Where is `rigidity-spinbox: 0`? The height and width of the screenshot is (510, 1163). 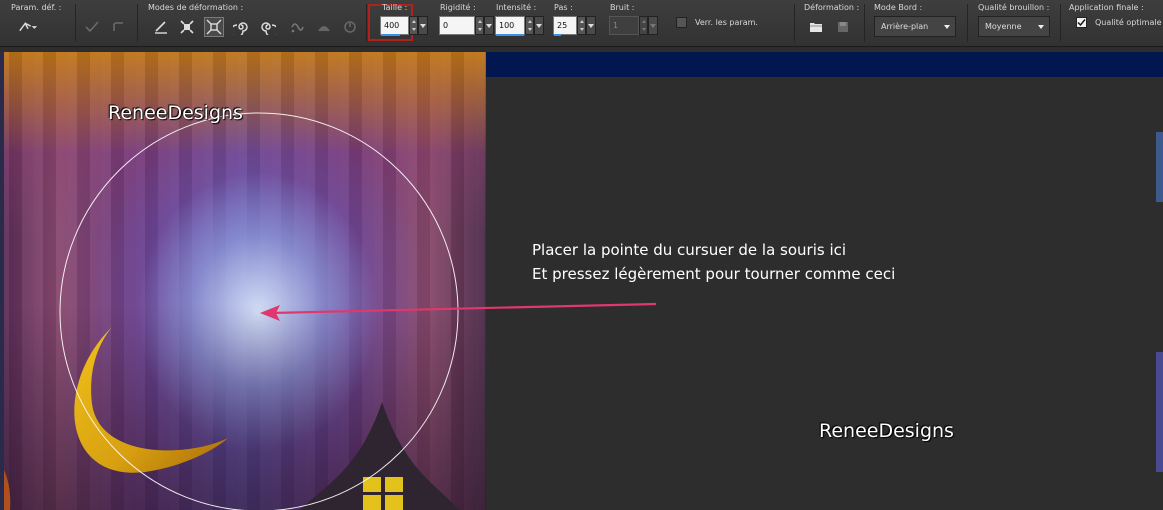
rigidity-spinbox: 0 is located at coordinates (466, 26).